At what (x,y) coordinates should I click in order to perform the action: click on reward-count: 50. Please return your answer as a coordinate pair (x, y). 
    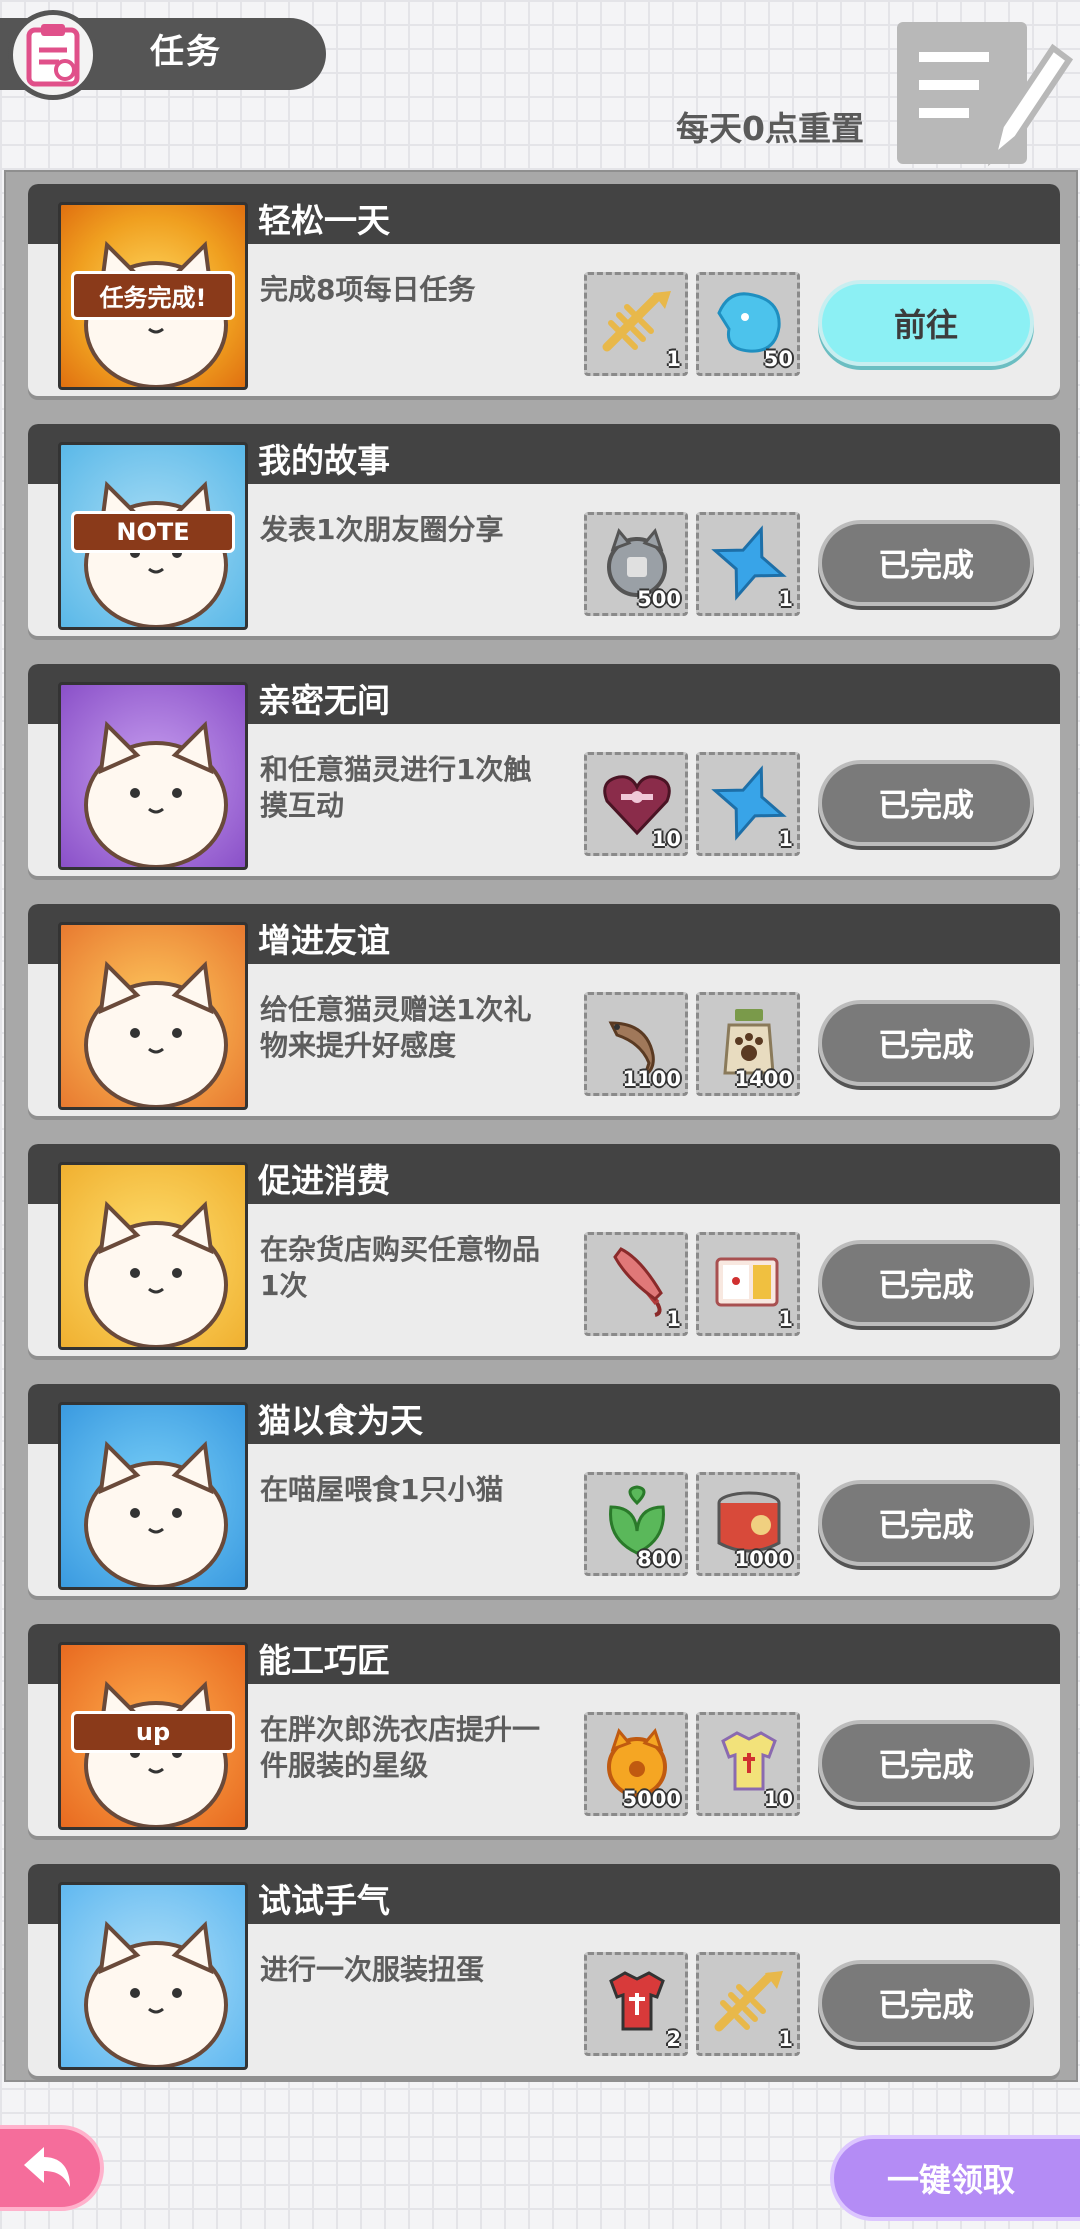
    Looking at the image, I should click on (778, 359).